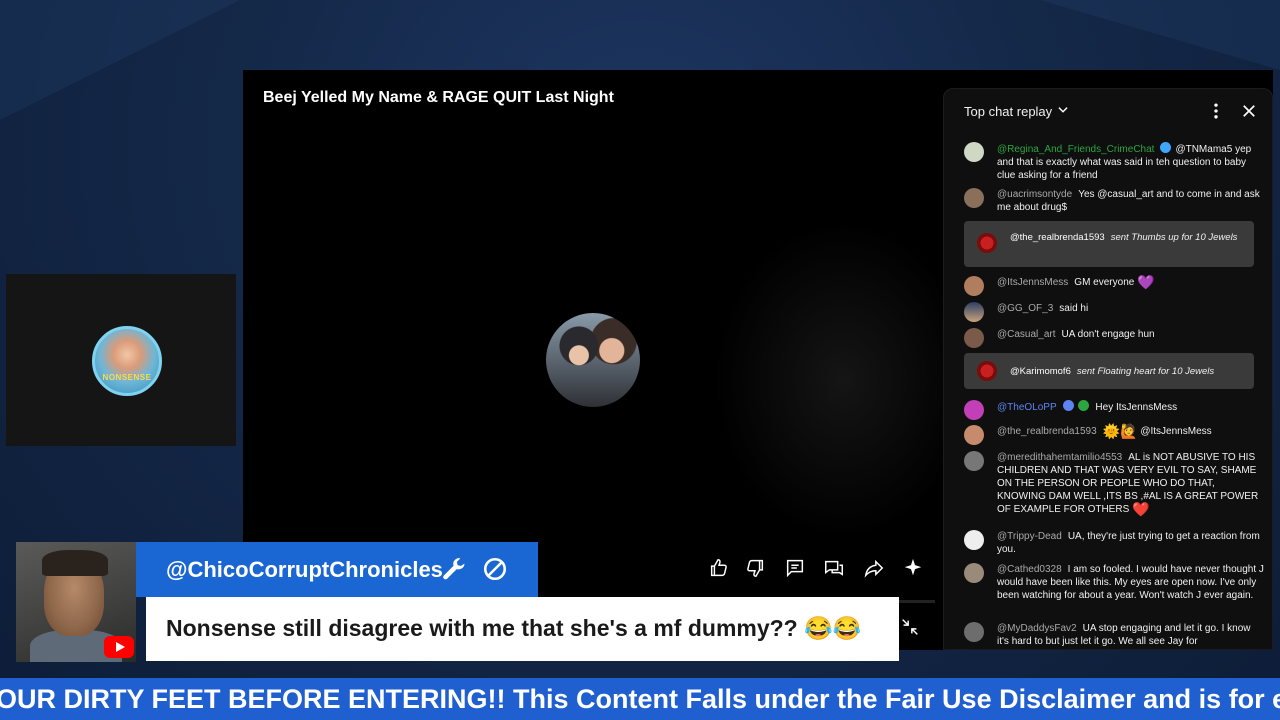  What do you see at coordinates (1145, 371) in the screenshot?
I see `gift-text: sent Floating heart for 10 Jewels` at bounding box center [1145, 371].